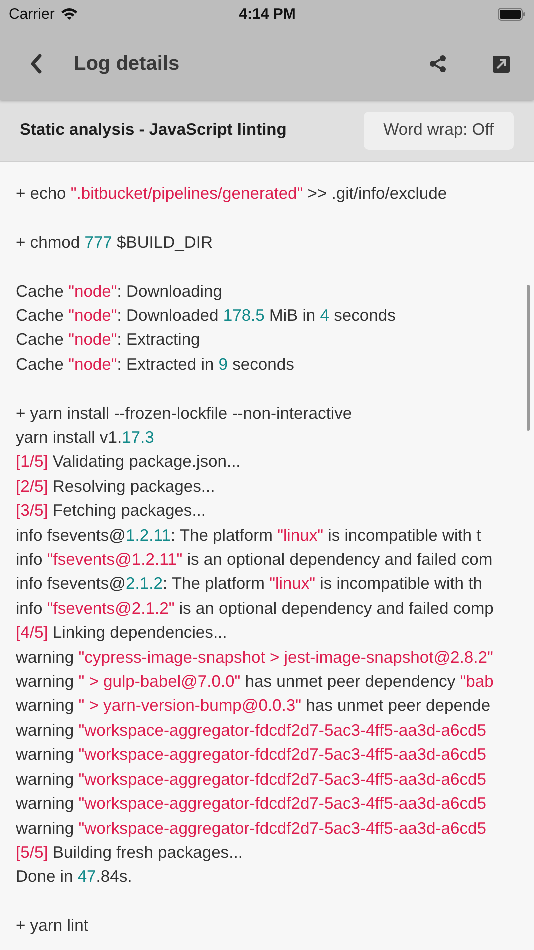 This screenshot has width=534, height=950. What do you see at coordinates (512, 14) in the screenshot?
I see `battery-icon` at bounding box center [512, 14].